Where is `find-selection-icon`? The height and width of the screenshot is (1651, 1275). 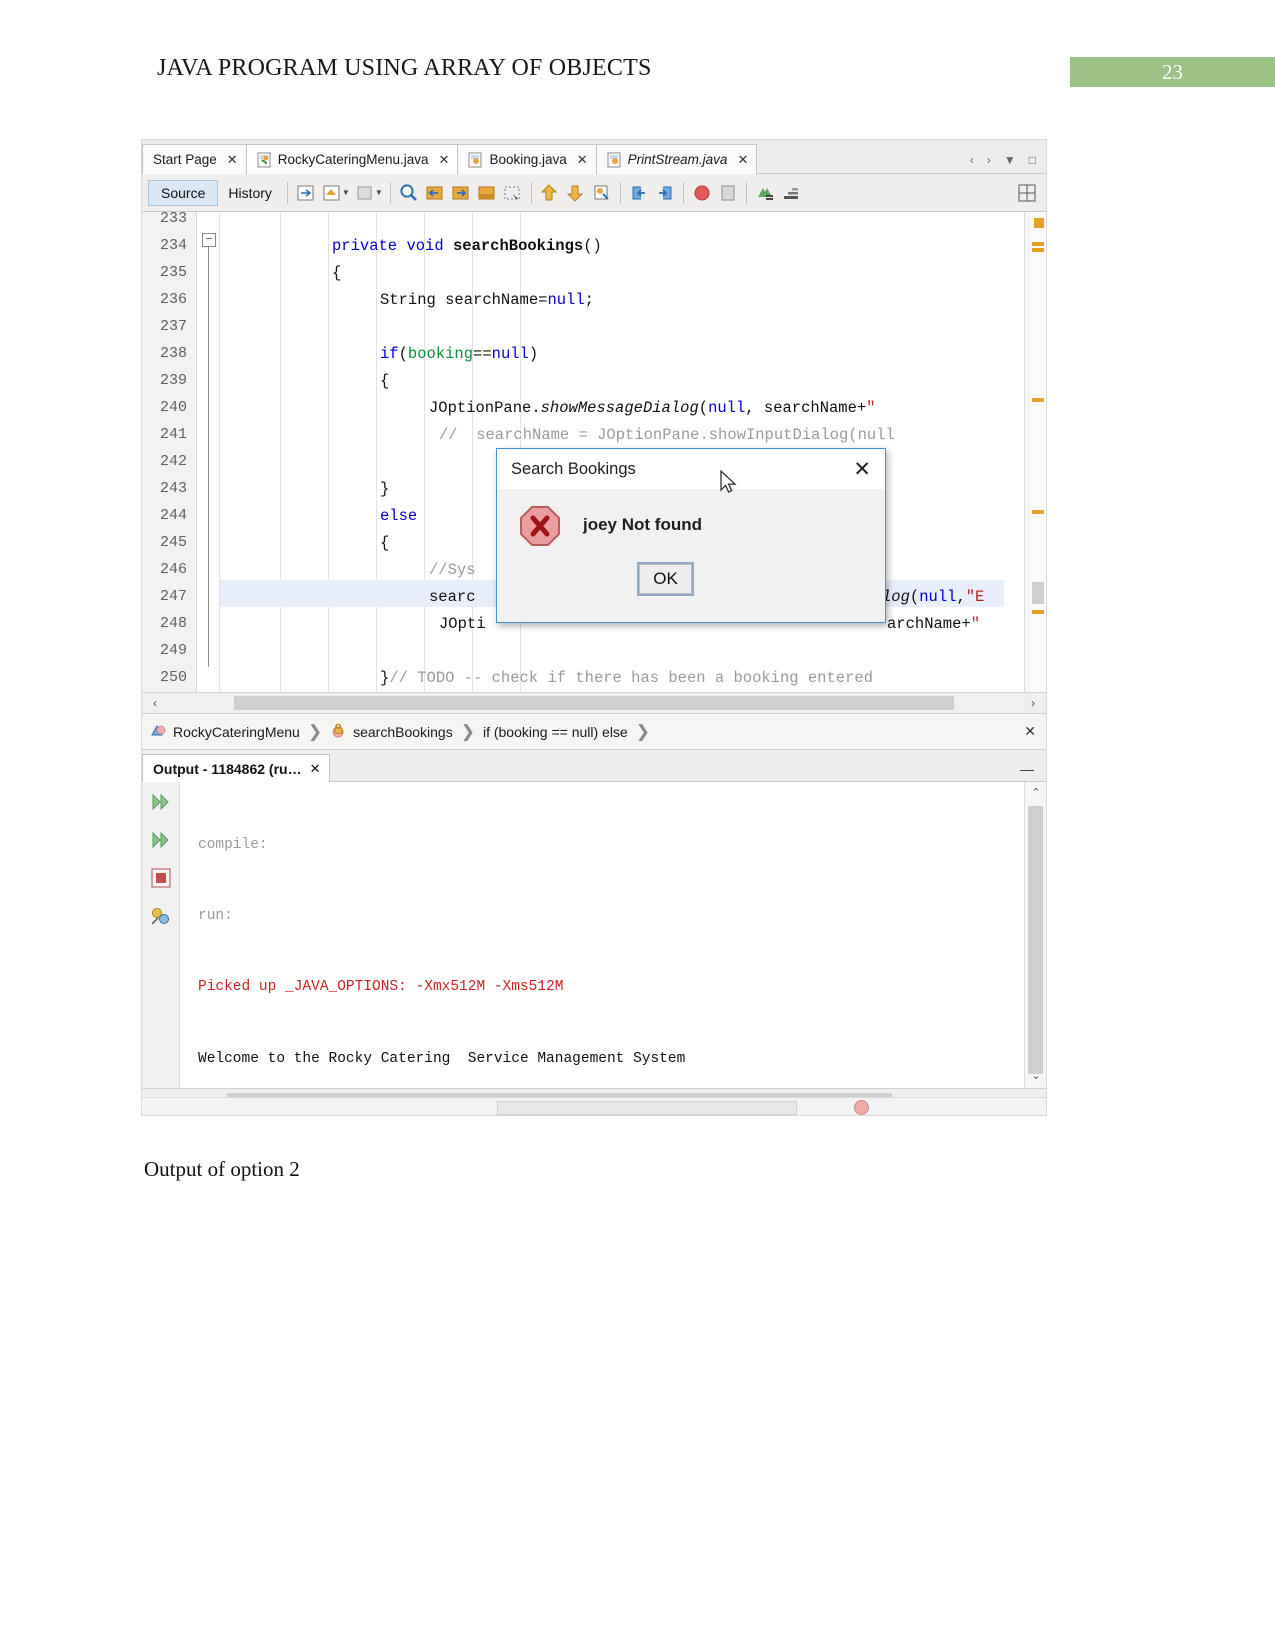
find-selection-icon is located at coordinates (409, 193).